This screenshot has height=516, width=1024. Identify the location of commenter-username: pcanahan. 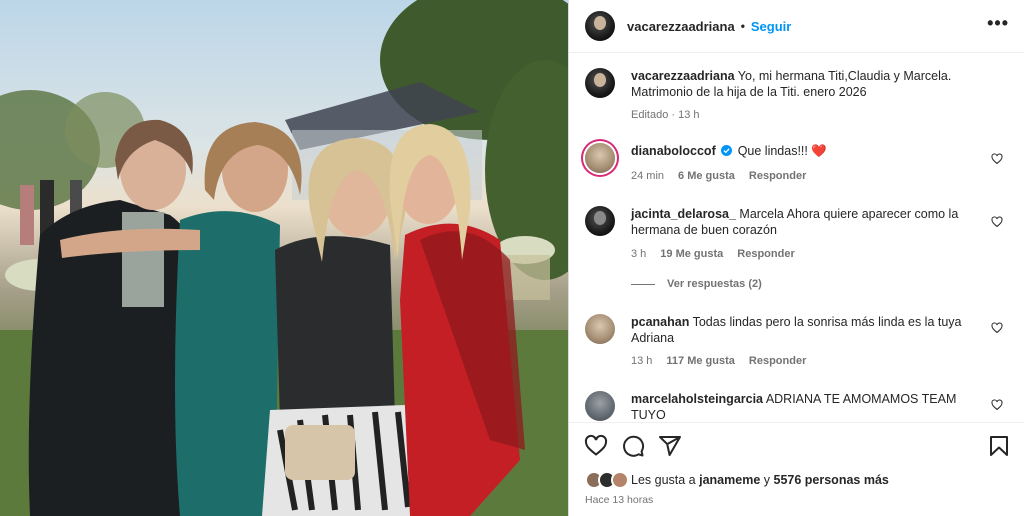
(660, 322).